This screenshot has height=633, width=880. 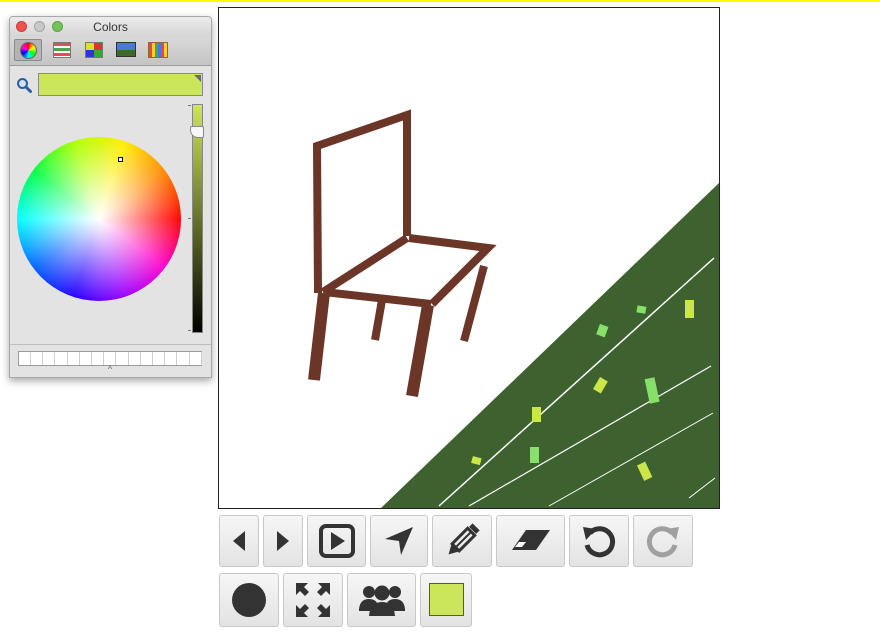 I want to click on expand-arrows-icon, so click(x=313, y=600).